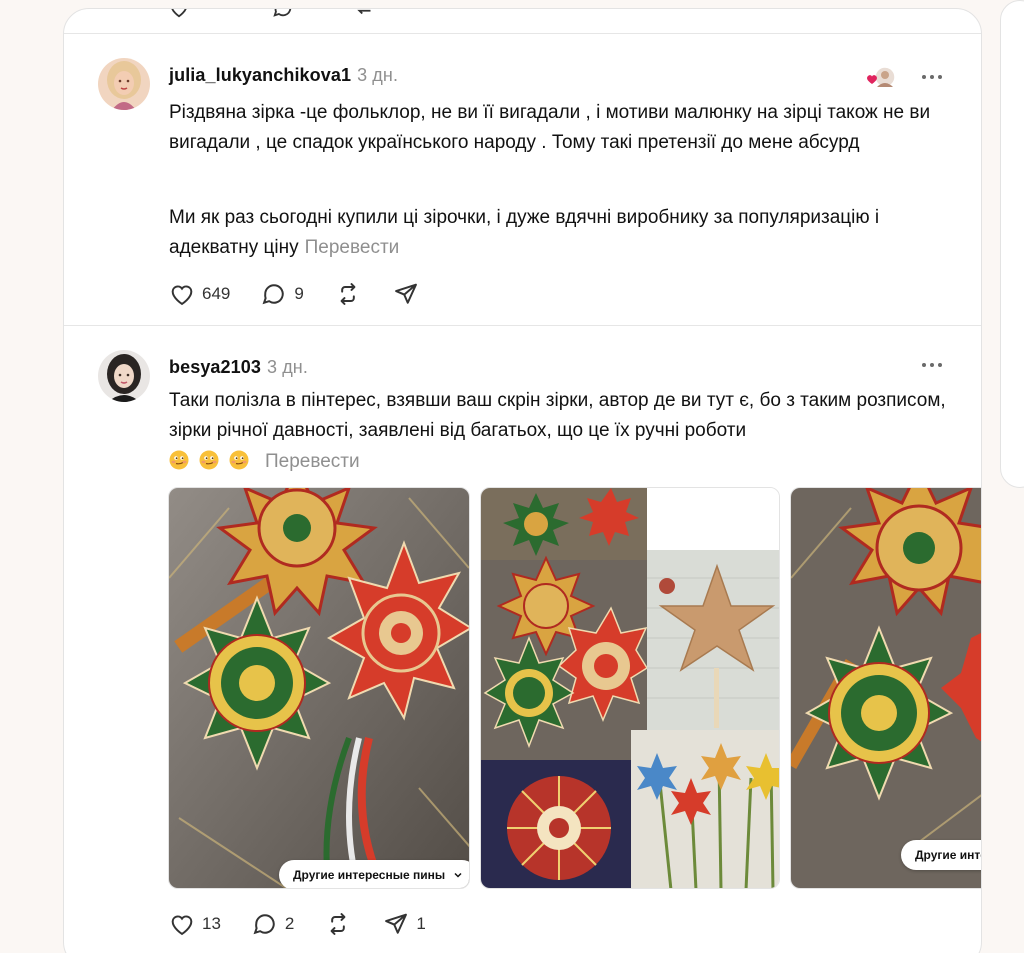  Describe the element at coordinates (289, 923) in the screenshot. I see `reply-count: 2` at that location.